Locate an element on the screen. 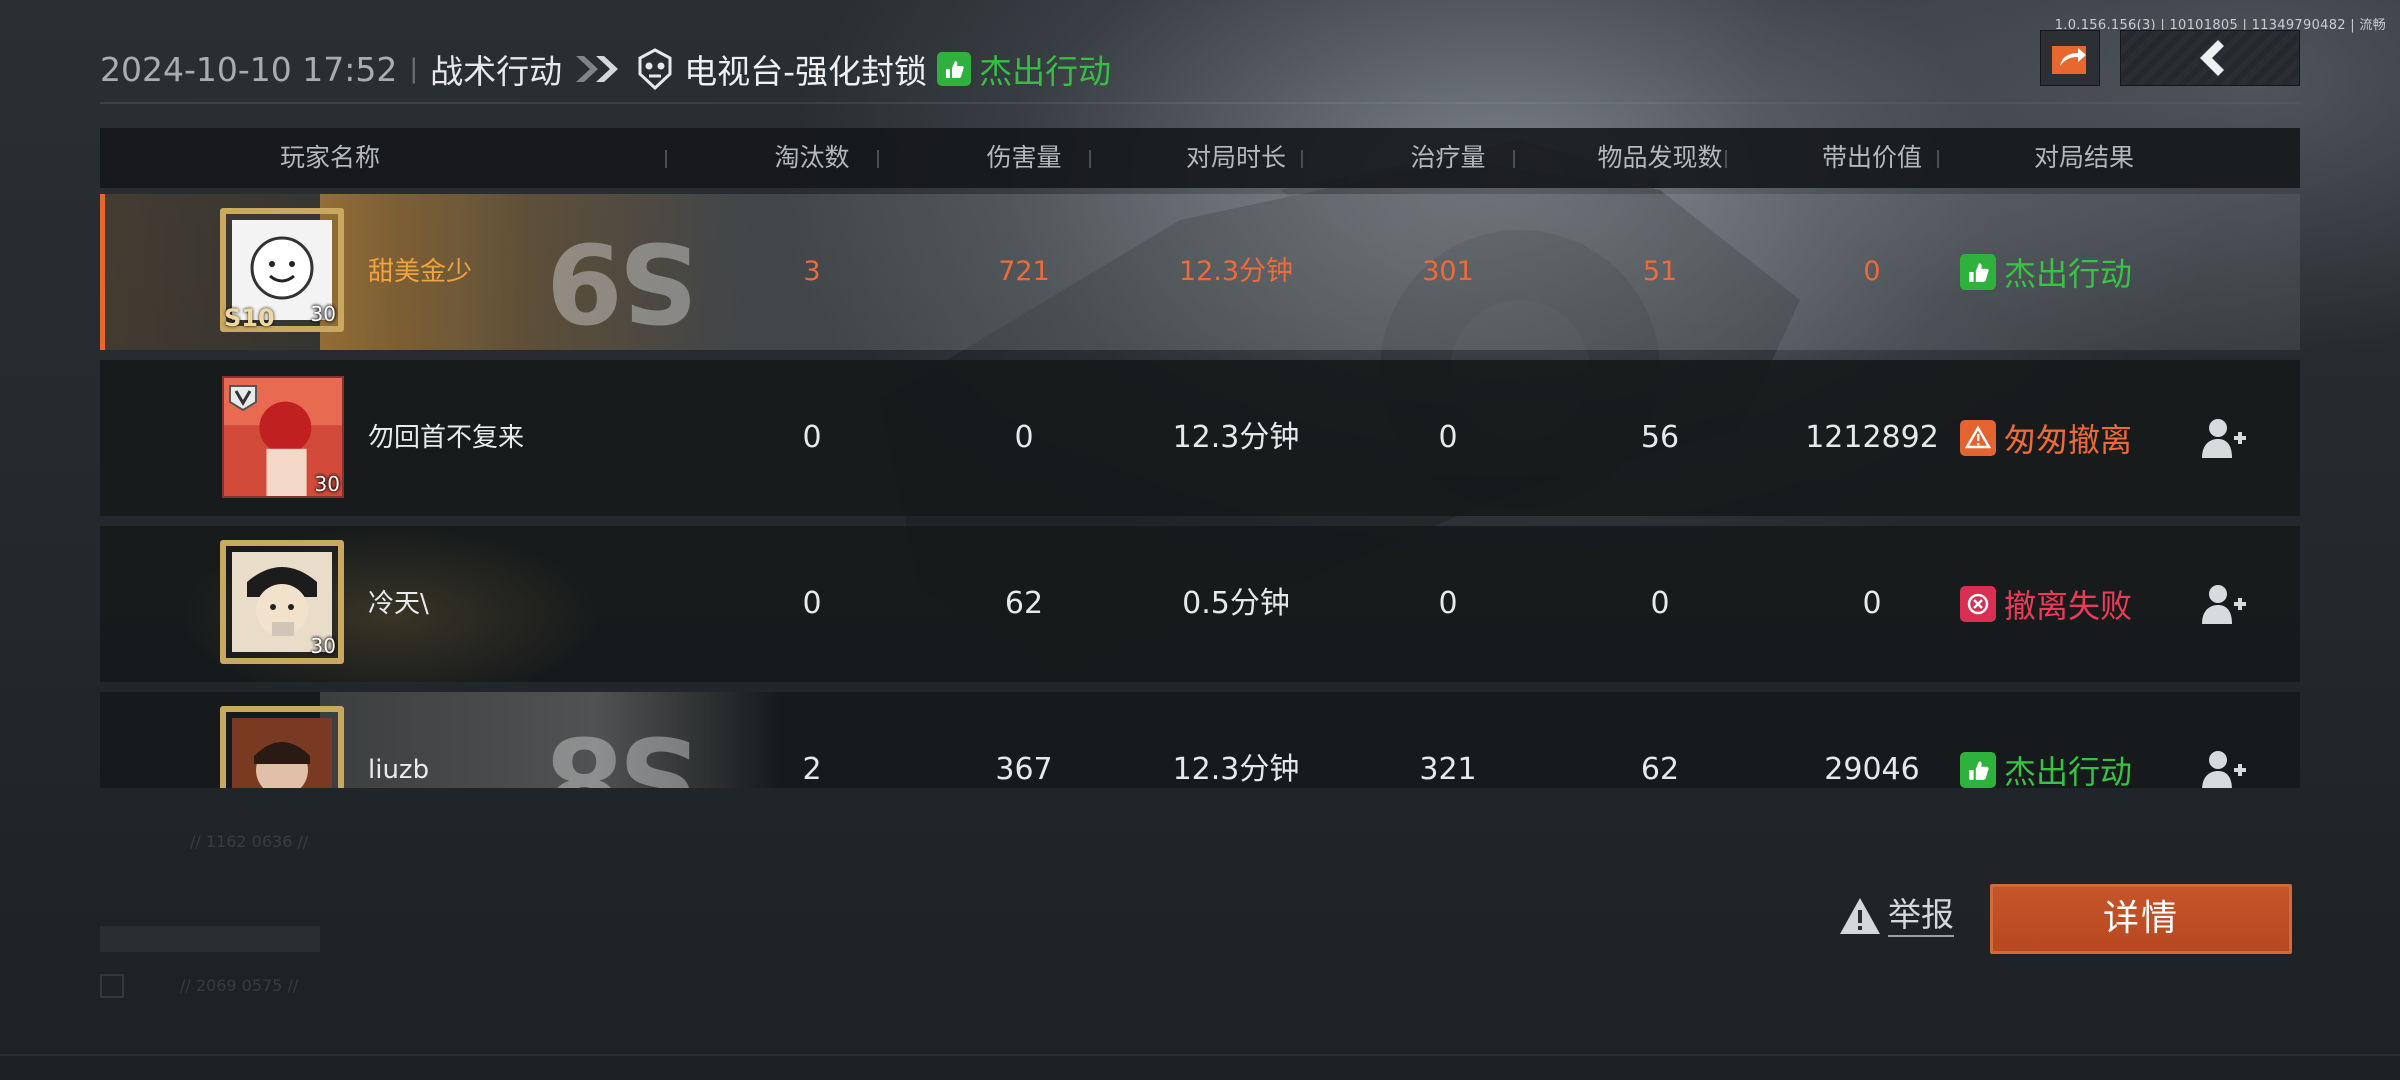 Image resolution: width=2400 pixels, height=1080 pixels. player-name: 甜美金少 is located at coordinates (420, 272).